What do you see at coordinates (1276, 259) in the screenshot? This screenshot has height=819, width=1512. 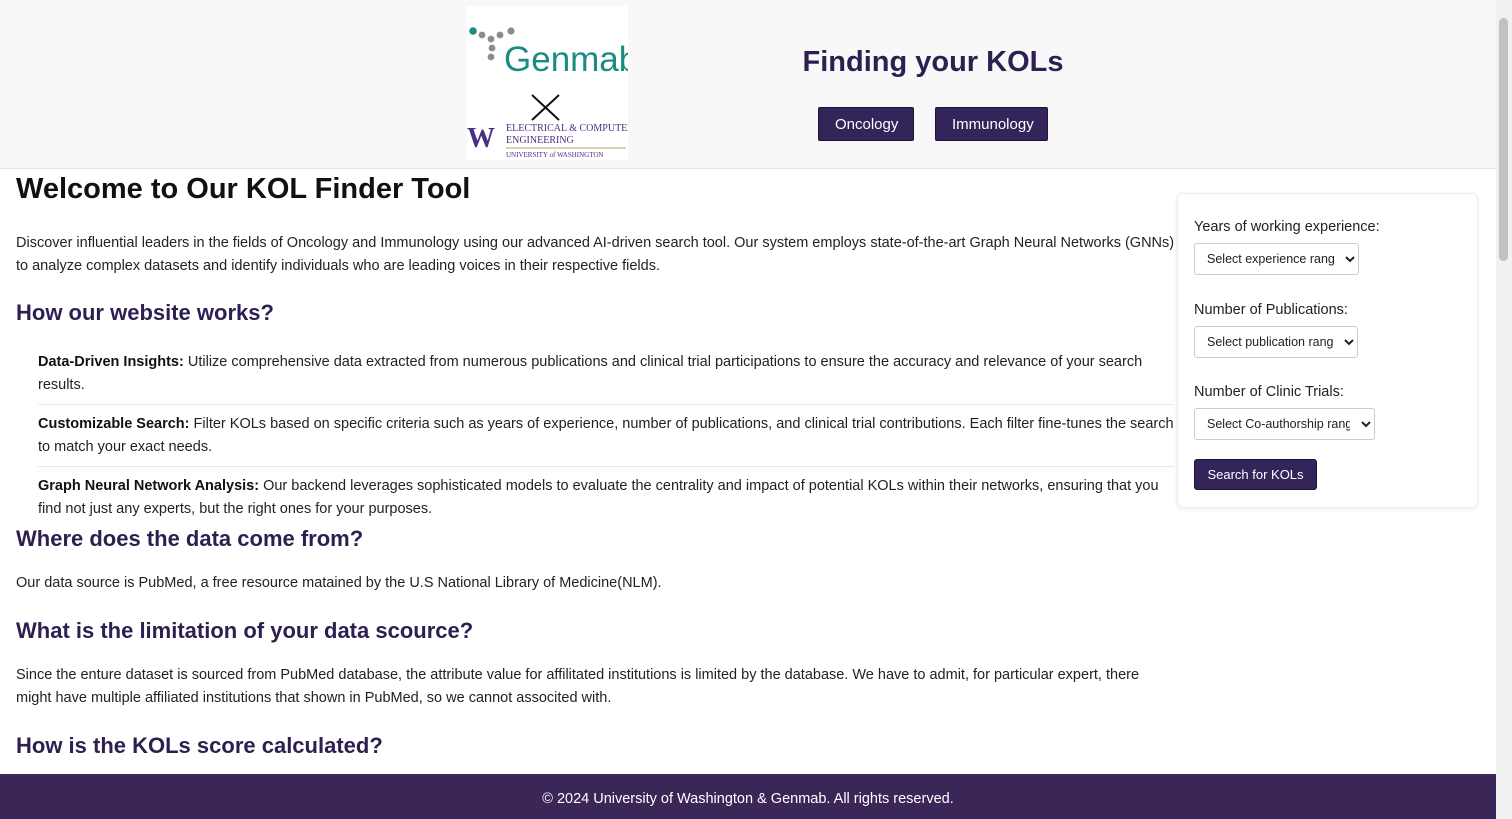 I see `experience-select: Select experience range` at bounding box center [1276, 259].